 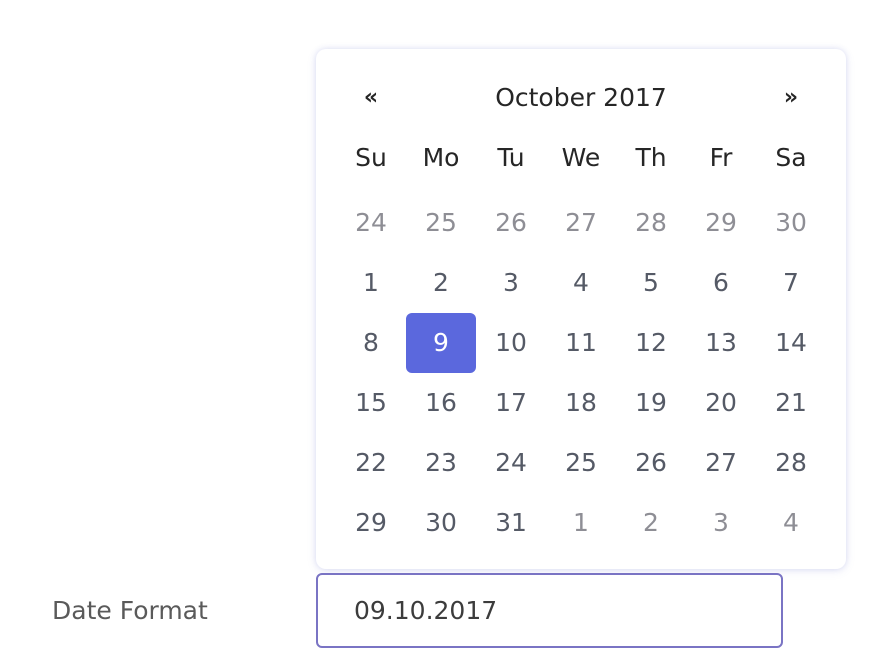 I want to click on calendar-day: 15, so click(x=371, y=403).